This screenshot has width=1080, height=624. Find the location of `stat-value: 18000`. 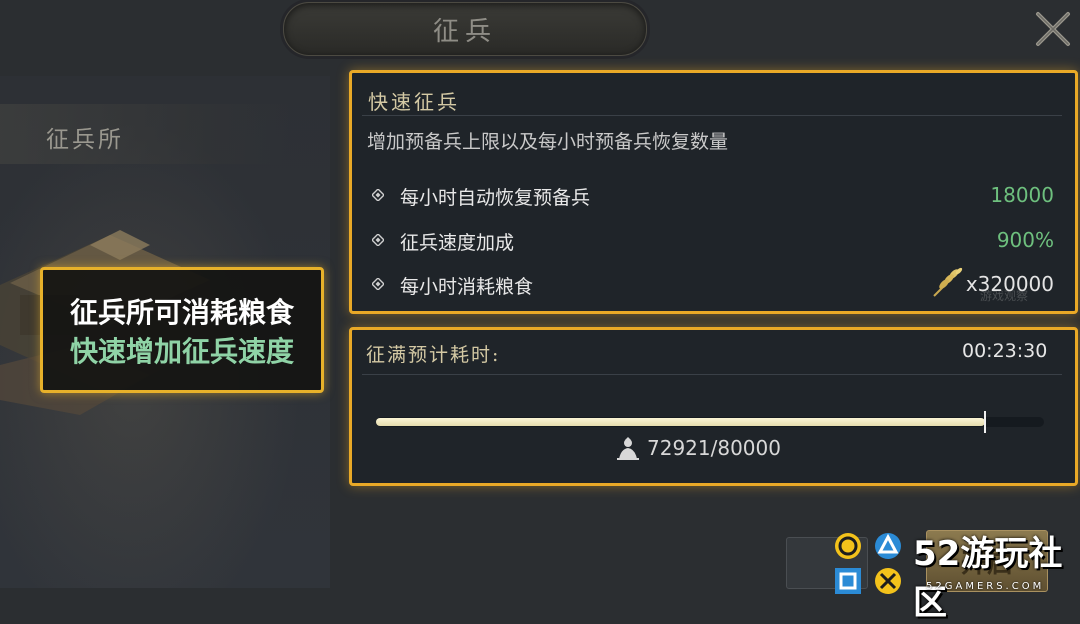

stat-value: 18000 is located at coordinates (1022, 195).